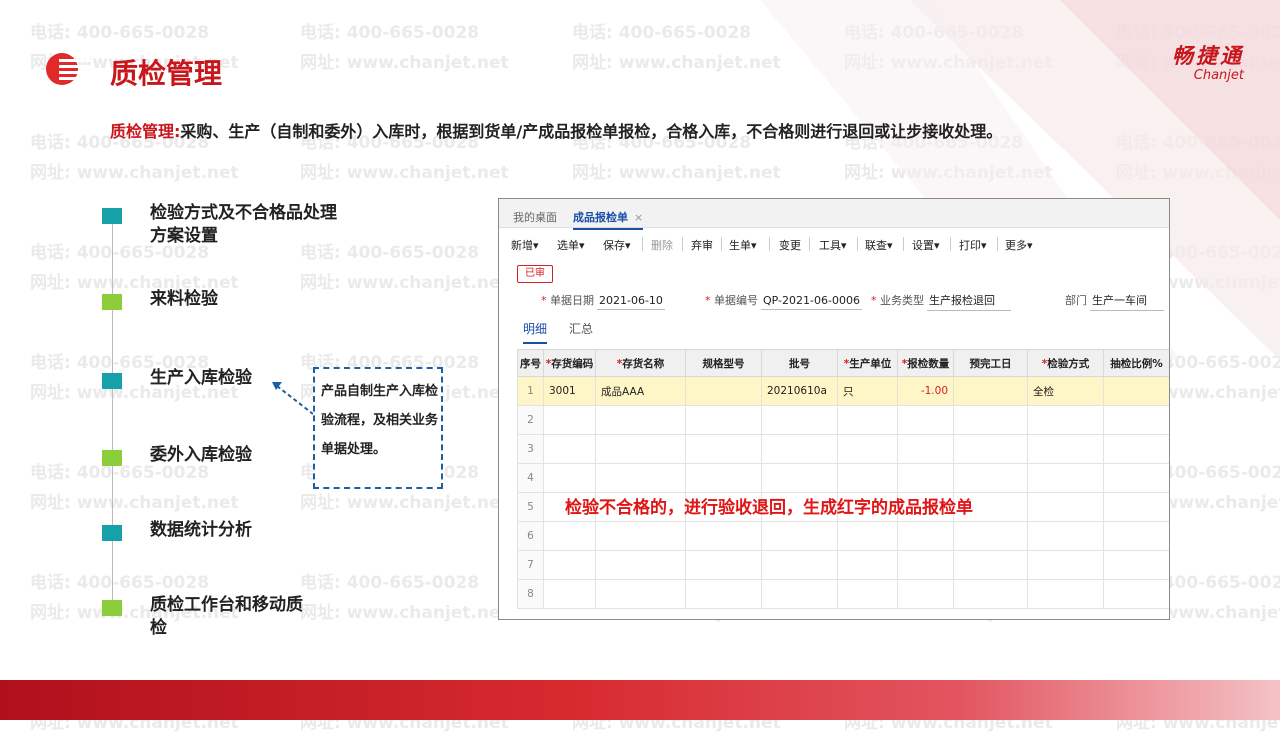 The width and height of the screenshot is (1280, 733). Describe the element at coordinates (662, 245) in the screenshot. I see `delete-button: 删除` at that location.